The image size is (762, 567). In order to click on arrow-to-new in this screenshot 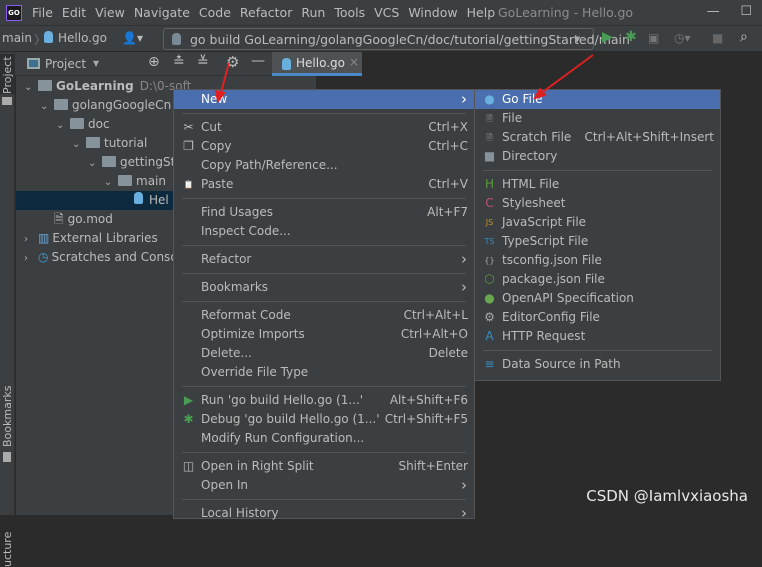, I will do `click(224, 79)`.